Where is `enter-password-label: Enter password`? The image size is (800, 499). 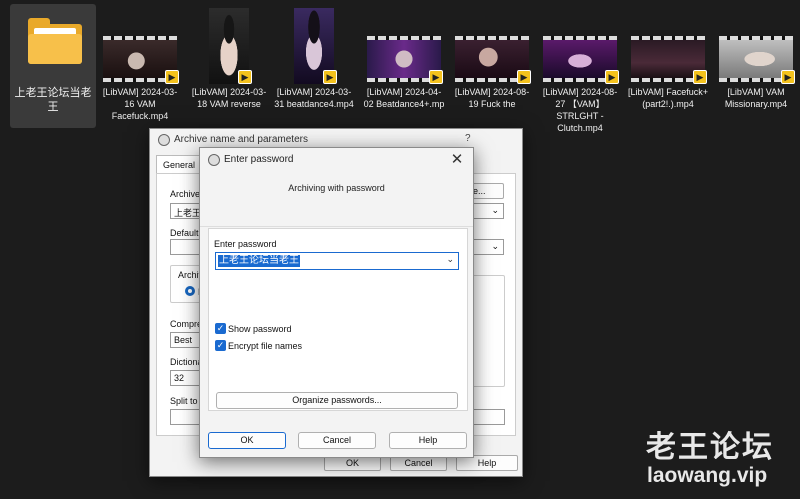 enter-password-label: Enter password is located at coordinates (245, 244).